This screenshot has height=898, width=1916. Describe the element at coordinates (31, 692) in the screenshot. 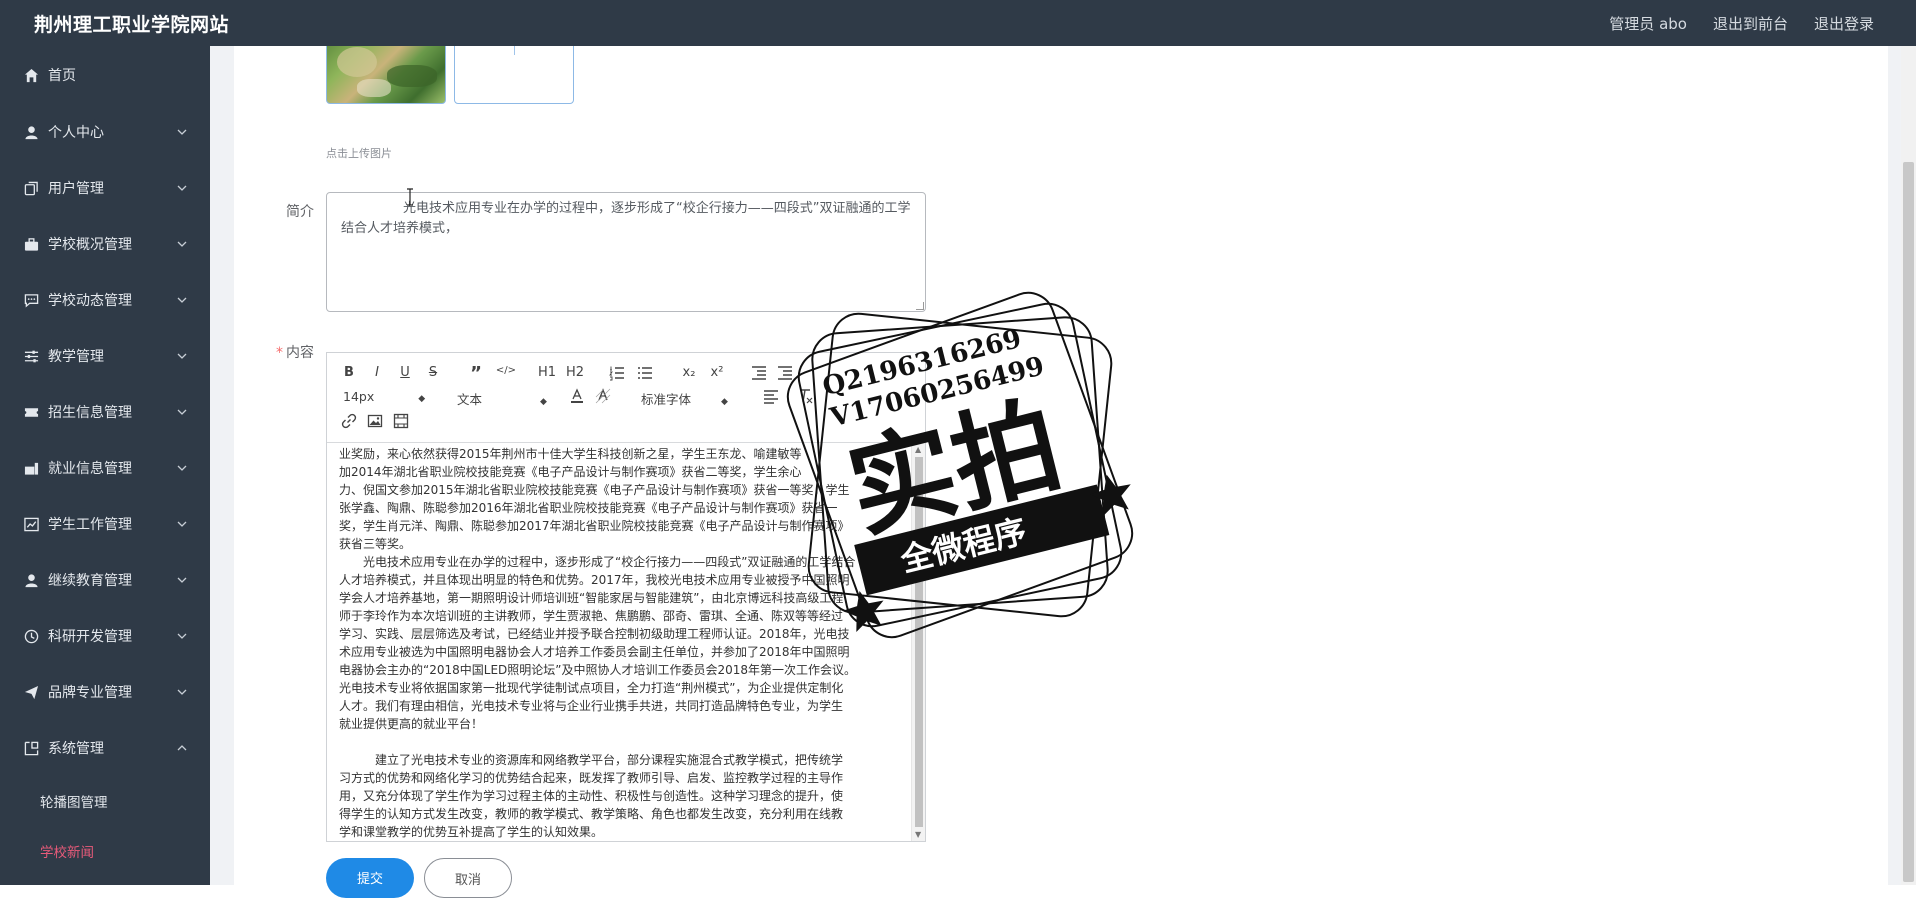

I see `send-icon` at that location.